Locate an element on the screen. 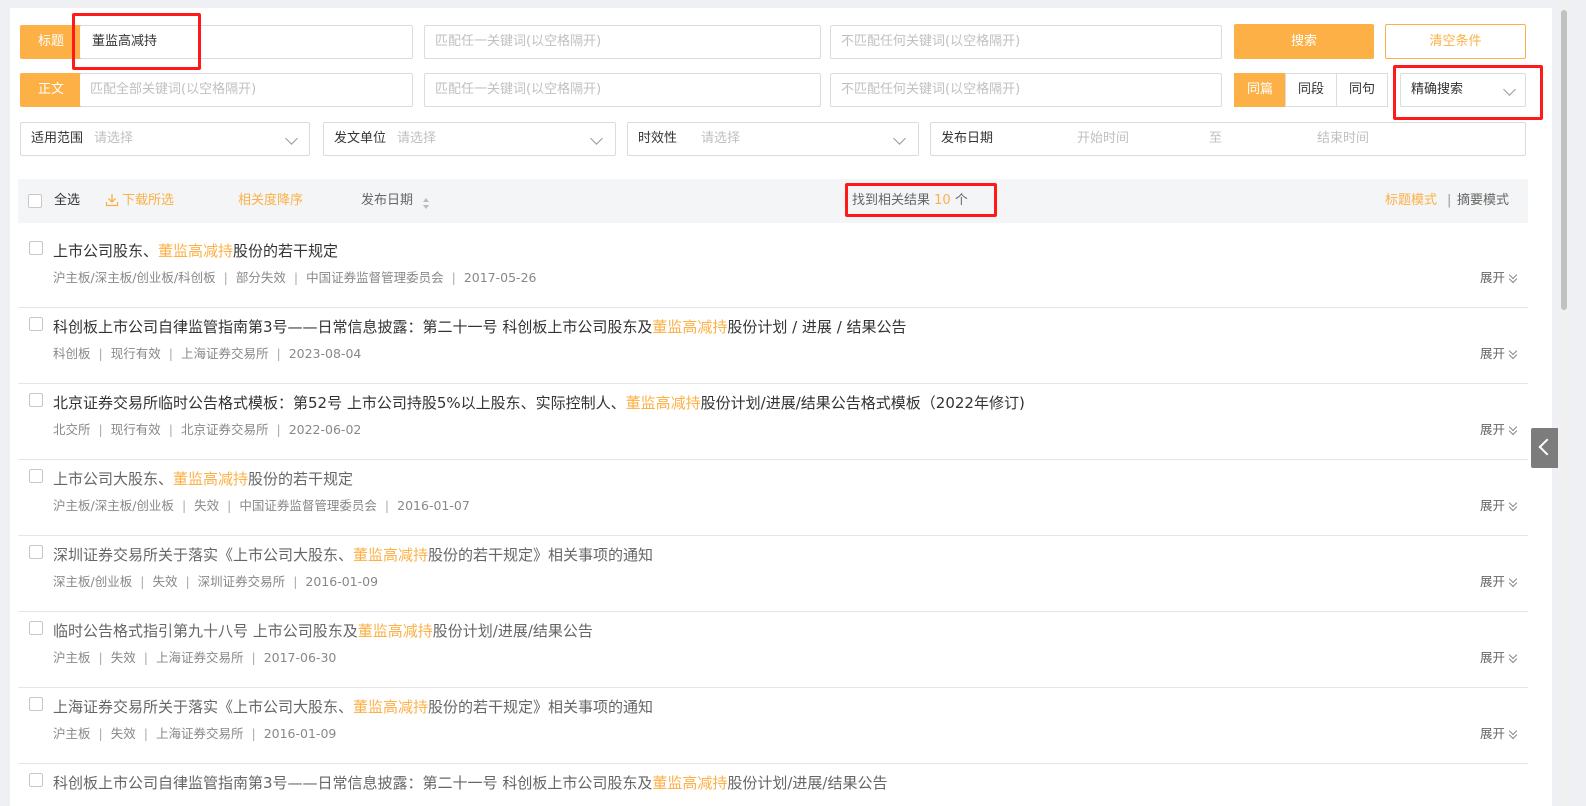 This screenshot has width=1586, height=806. scrollbar-thumb is located at coordinates (1564, 160).